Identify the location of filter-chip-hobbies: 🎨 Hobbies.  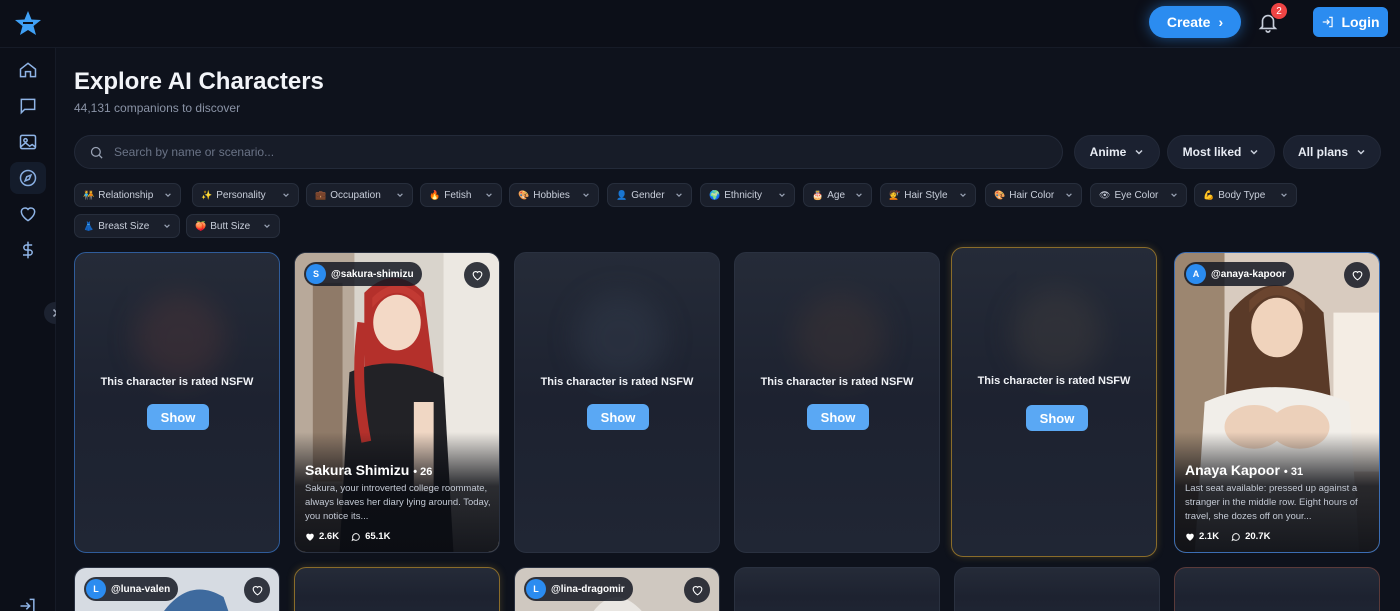
(554, 195).